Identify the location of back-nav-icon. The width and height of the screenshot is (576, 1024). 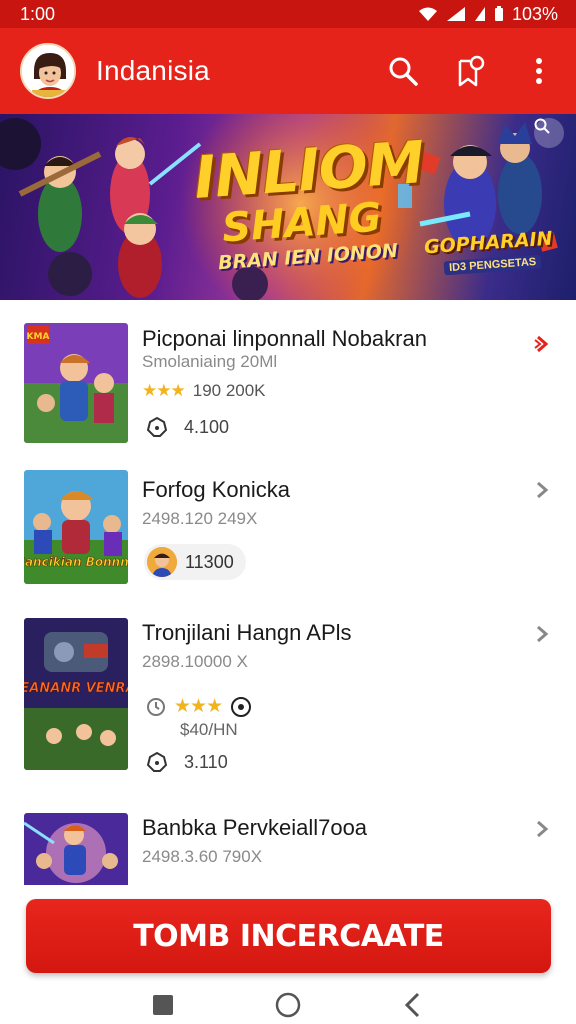
(412, 1005).